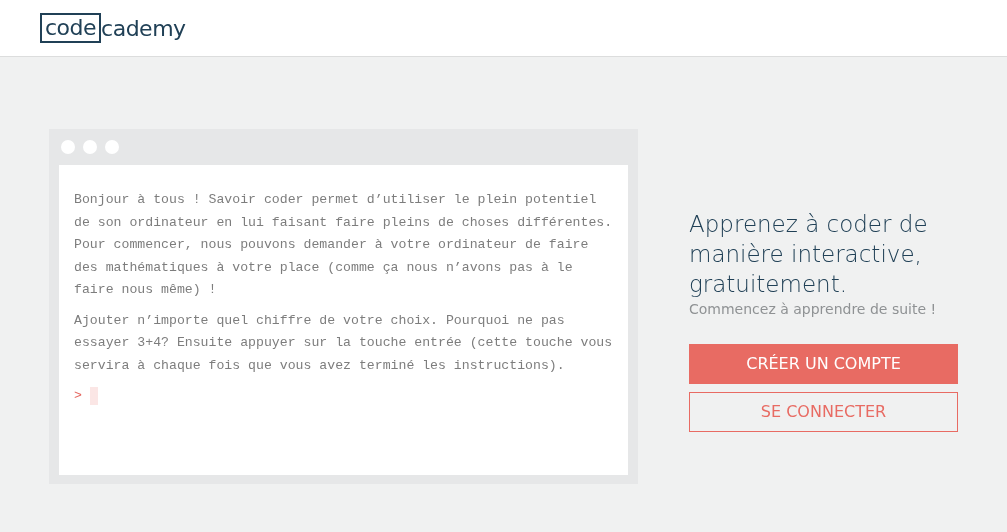 This screenshot has height=532, width=1007. What do you see at coordinates (78, 396) in the screenshot?
I see `prompt-symbol: >` at bounding box center [78, 396].